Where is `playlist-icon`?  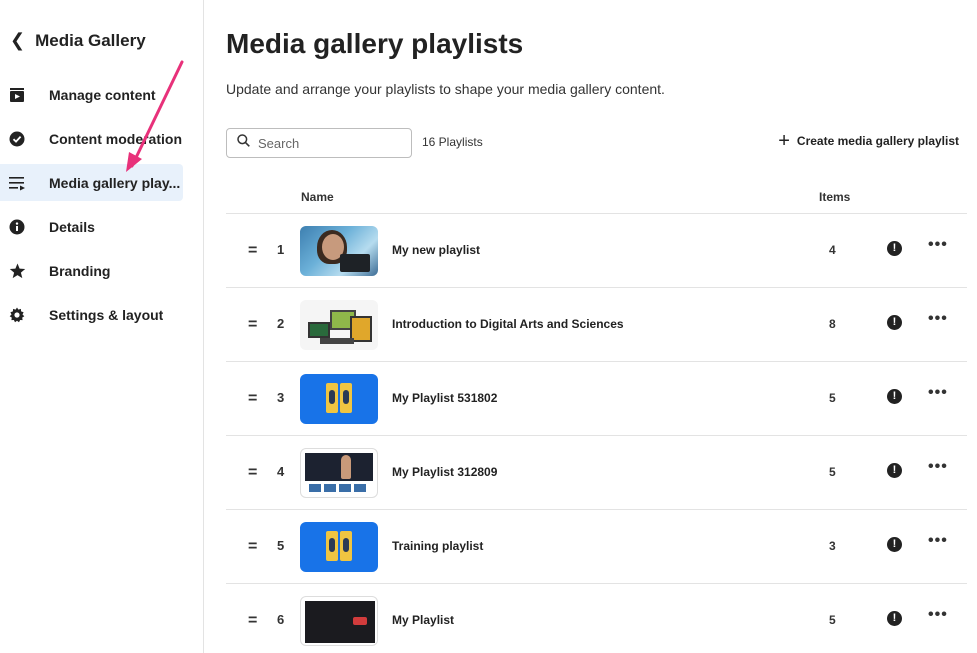 playlist-icon is located at coordinates (17, 183).